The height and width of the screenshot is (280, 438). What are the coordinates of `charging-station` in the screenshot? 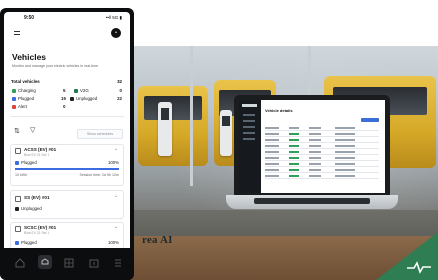 It's located at (165, 129).